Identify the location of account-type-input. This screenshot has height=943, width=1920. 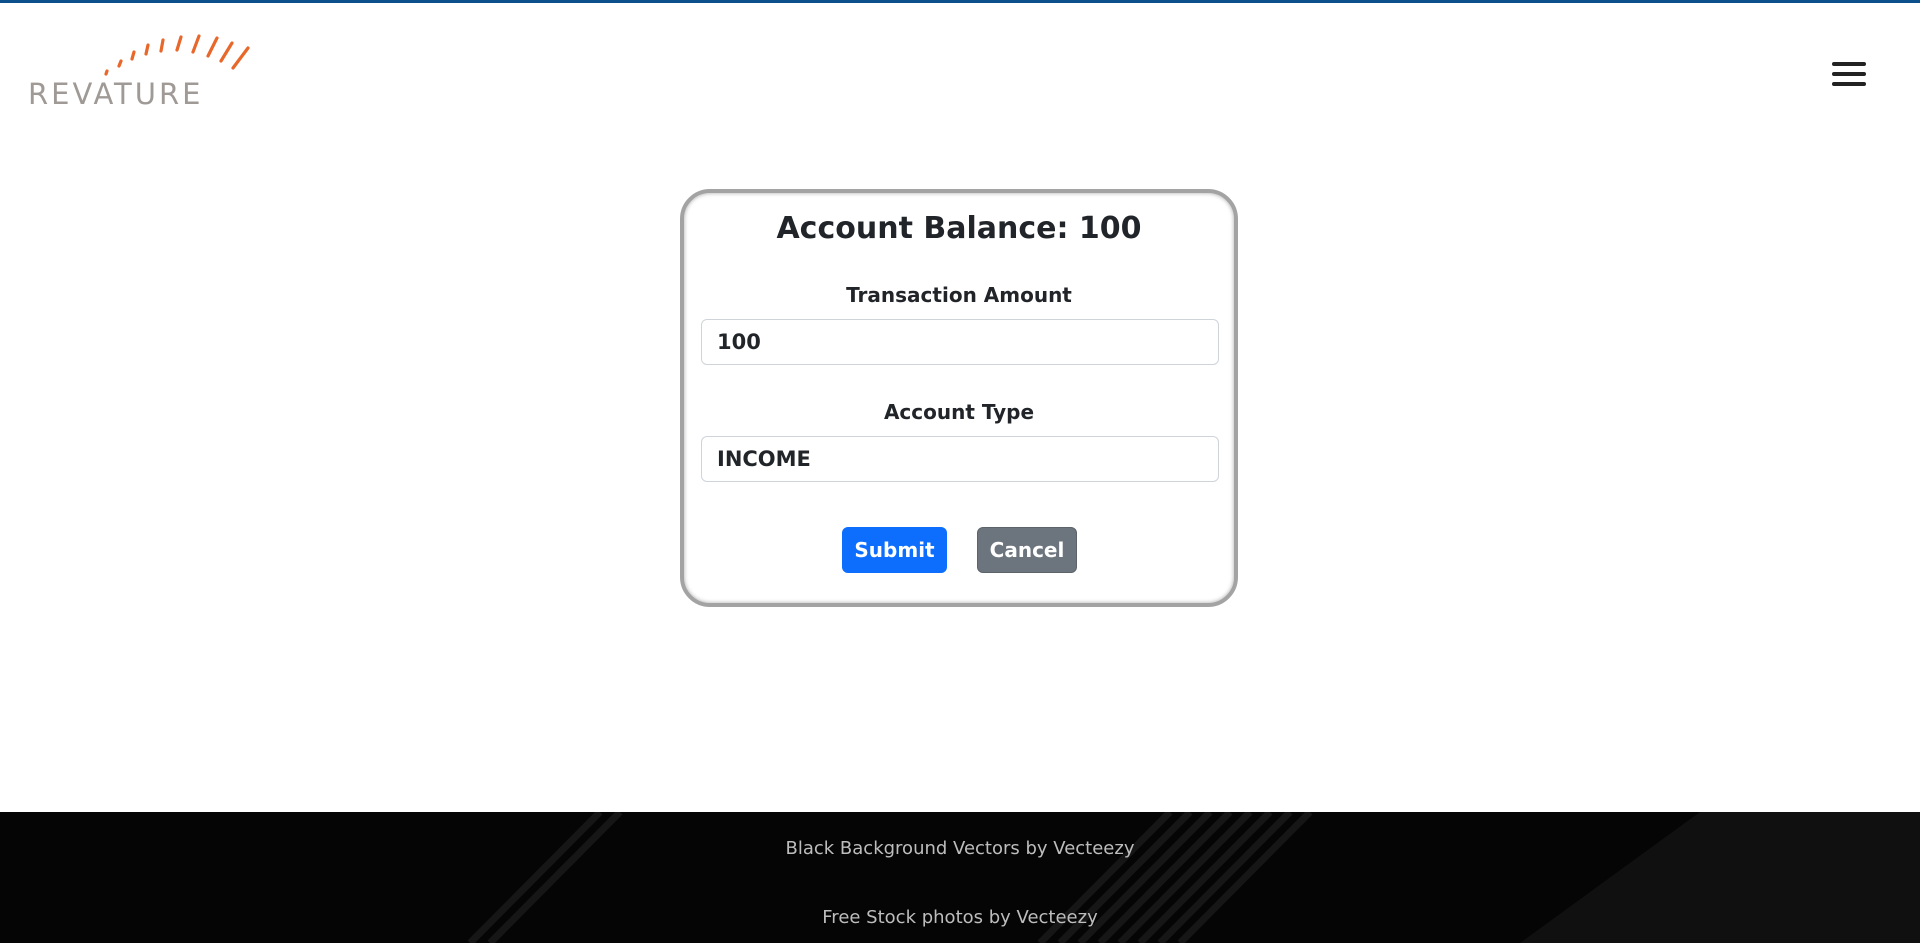
(960, 459).